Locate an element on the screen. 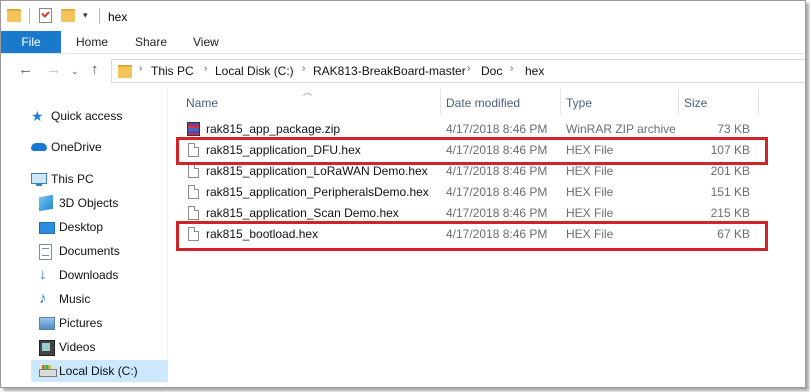 This screenshot has width=810, height=392. recent-locations-chevron-icon: ⌄ is located at coordinates (75, 71).